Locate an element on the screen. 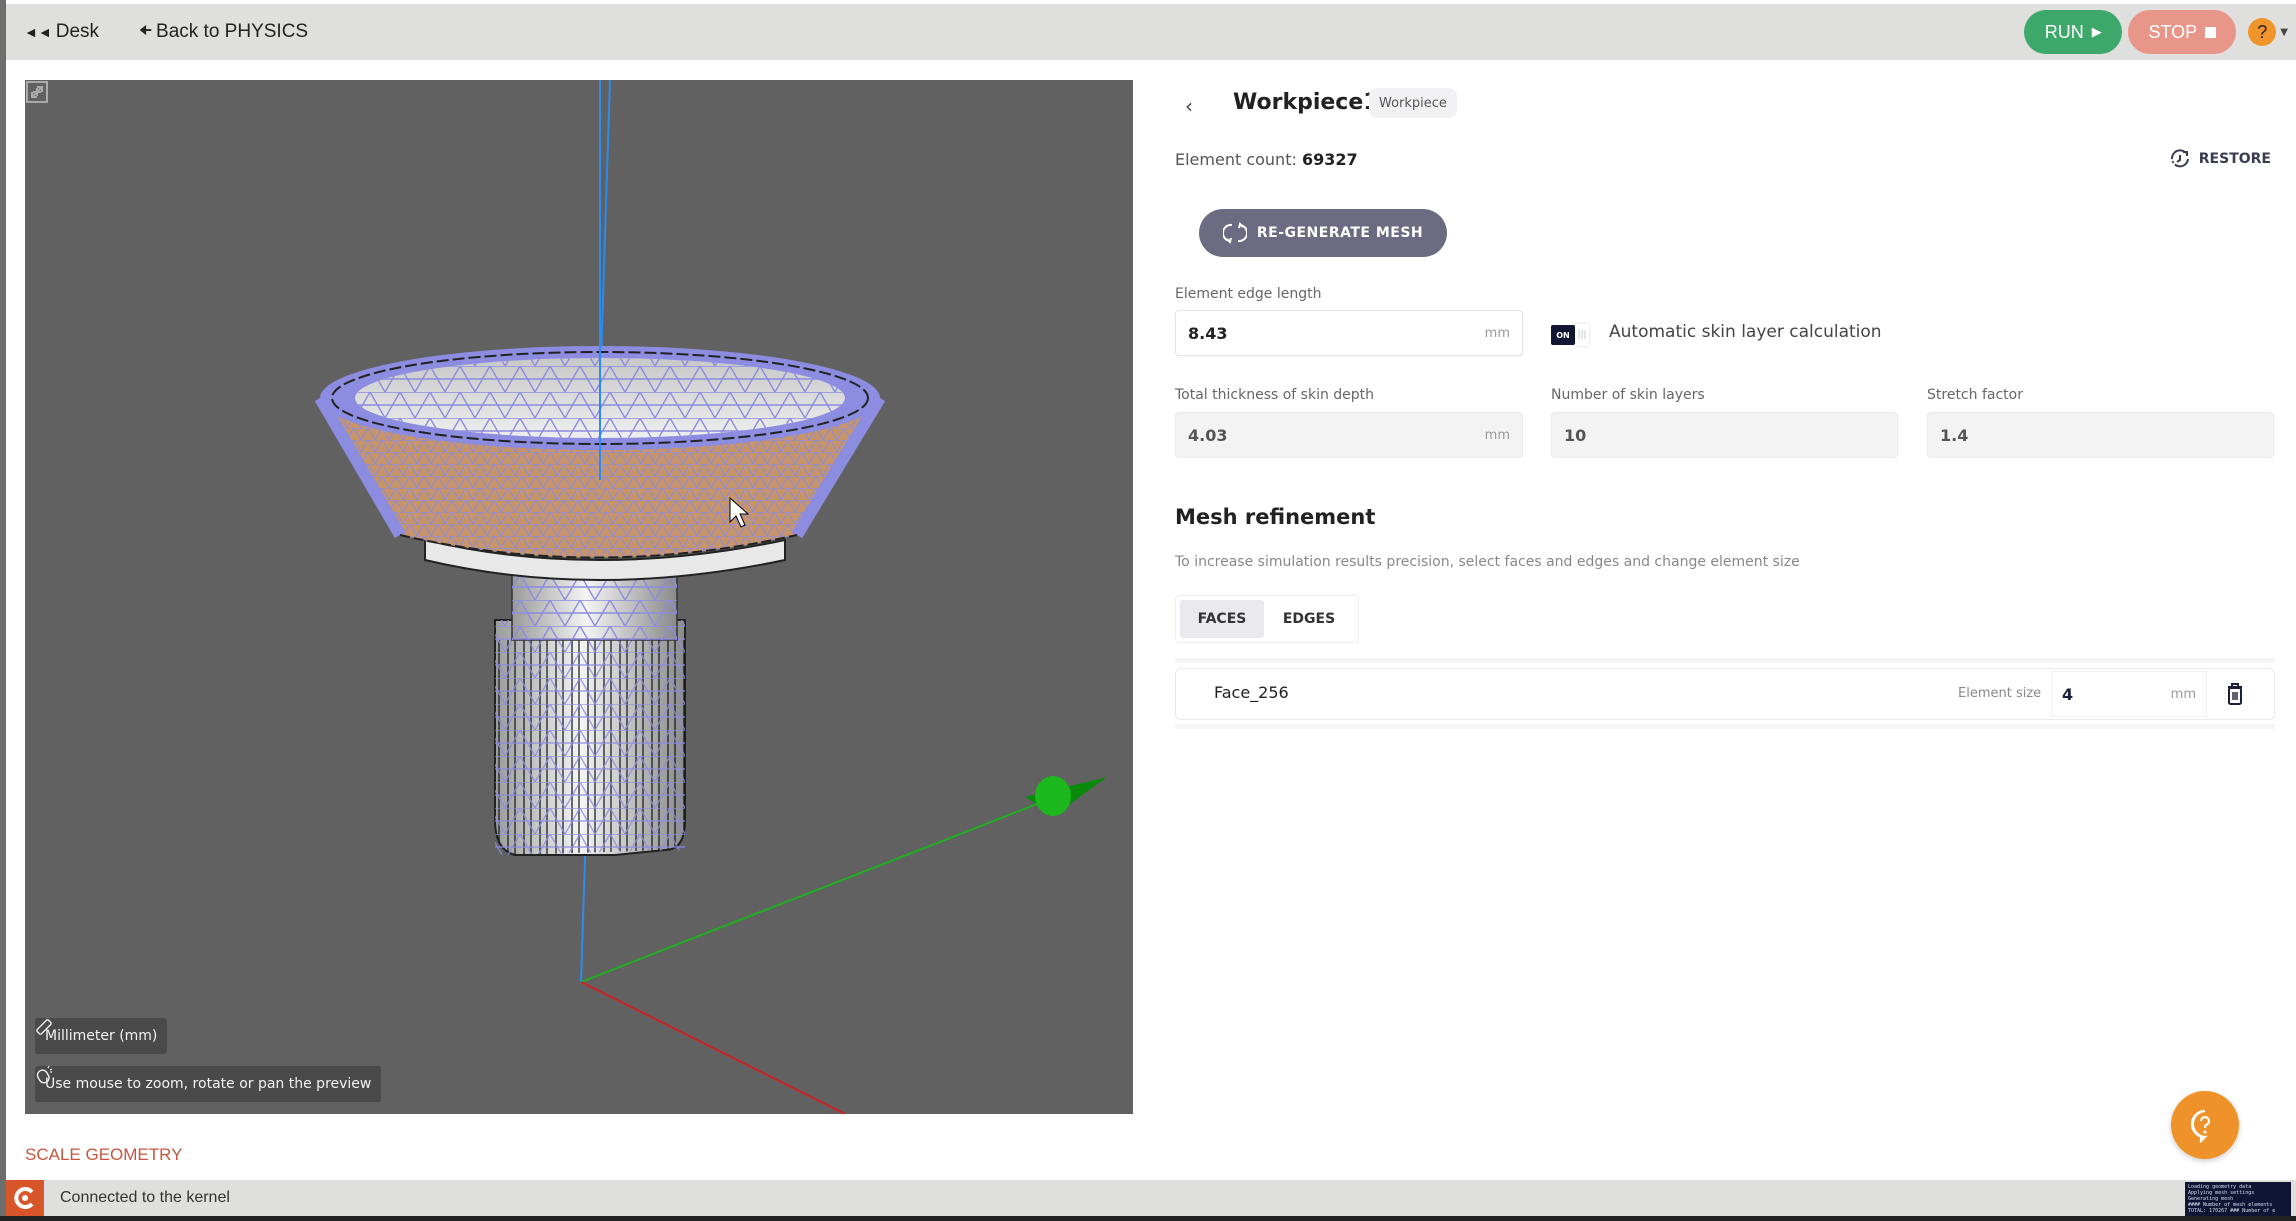  mesh-refinement-title: Mesh refinement is located at coordinates (1275, 517).